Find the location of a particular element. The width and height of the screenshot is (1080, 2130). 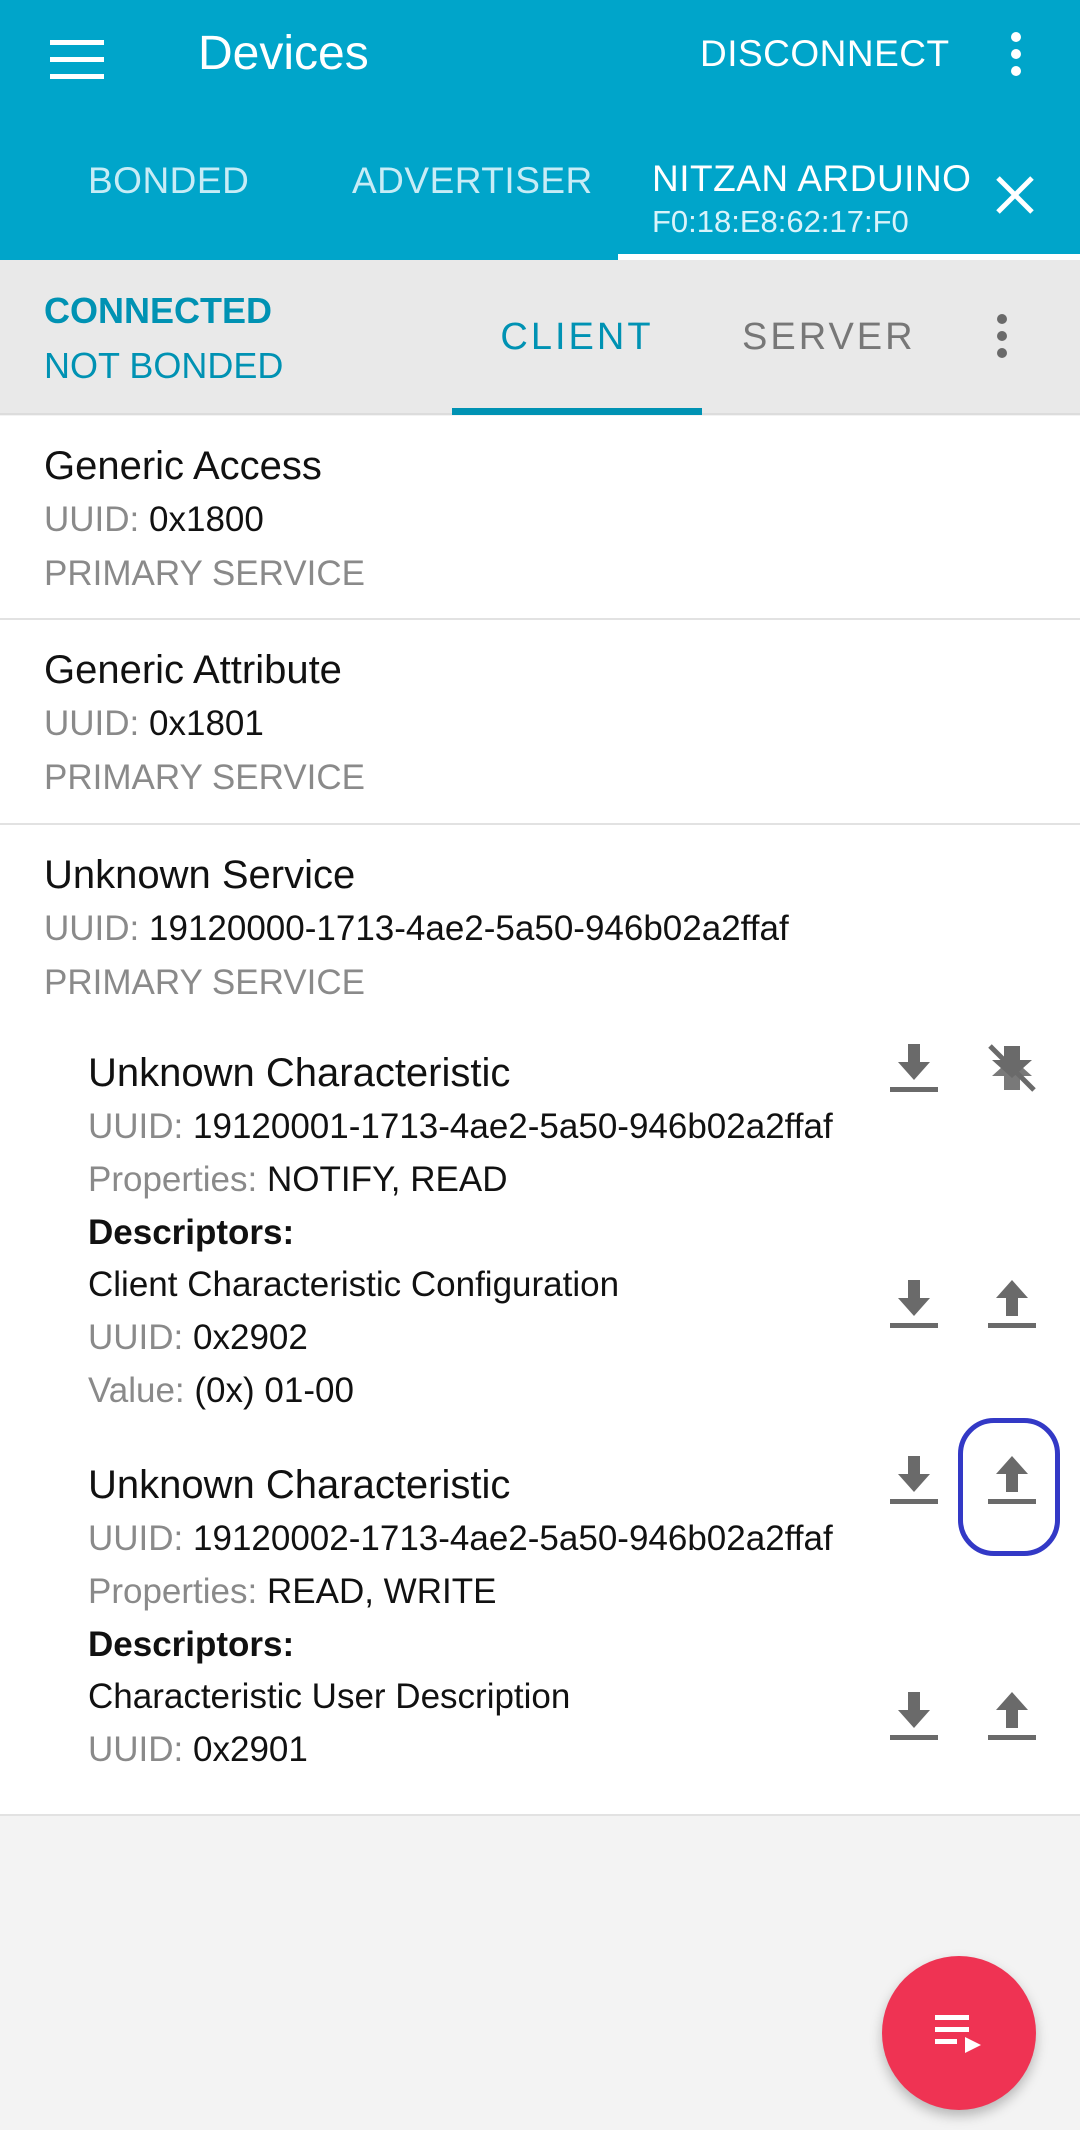

descriptor-name: Characteristic User Description is located at coordinates (329, 1696).